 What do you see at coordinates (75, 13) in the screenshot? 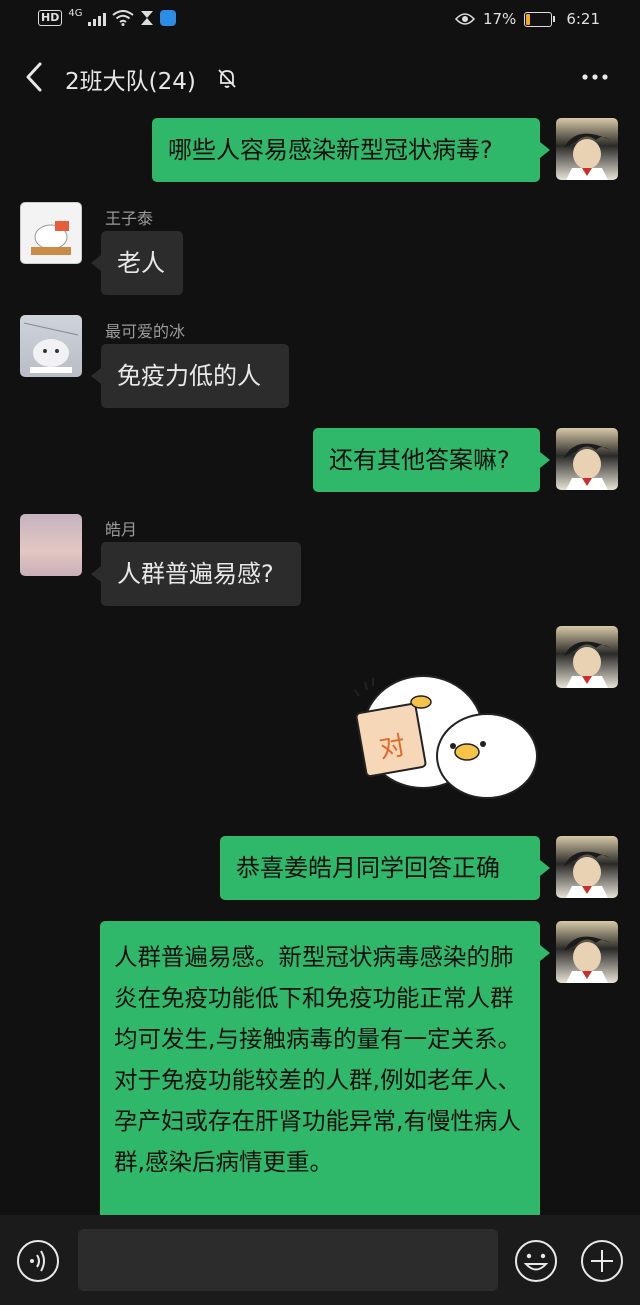
I see `network-type: 4G` at bounding box center [75, 13].